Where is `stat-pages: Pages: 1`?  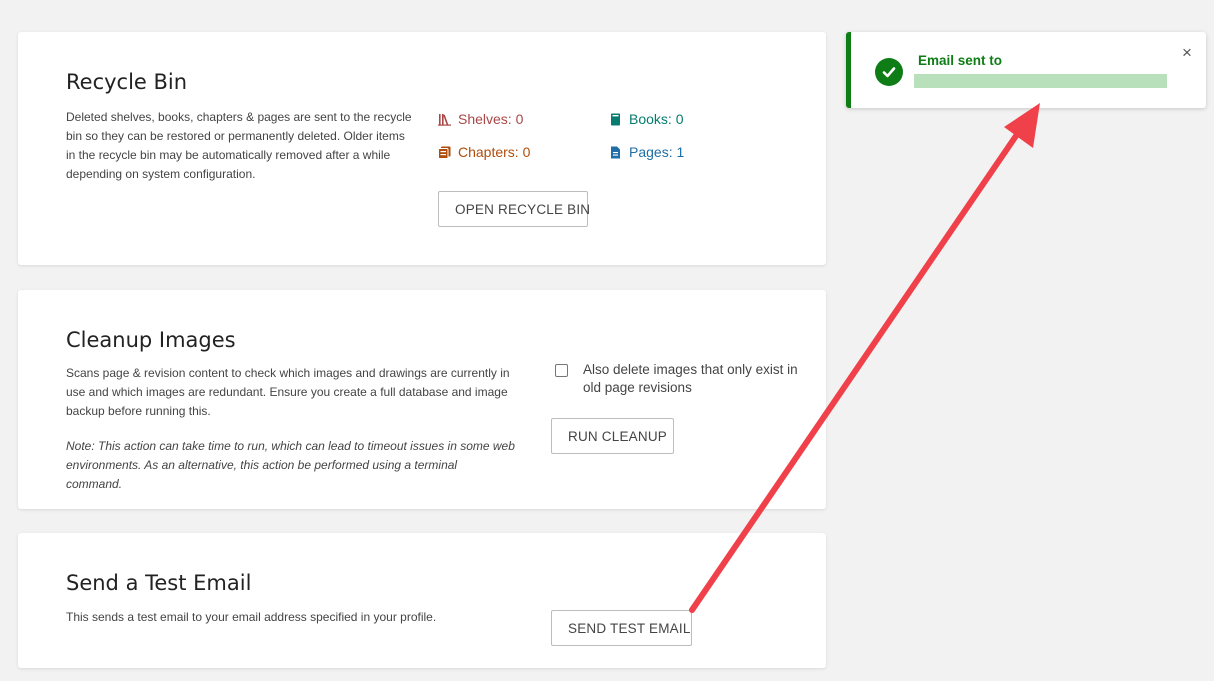
stat-pages: Pages: 1 is located at coordinates (646, 152).